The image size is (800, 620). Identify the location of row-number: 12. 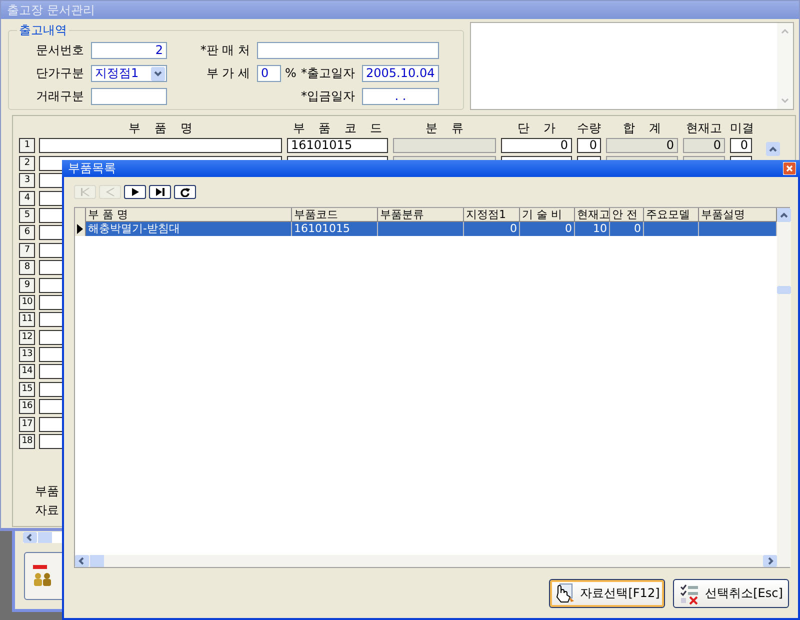
(27, 337).